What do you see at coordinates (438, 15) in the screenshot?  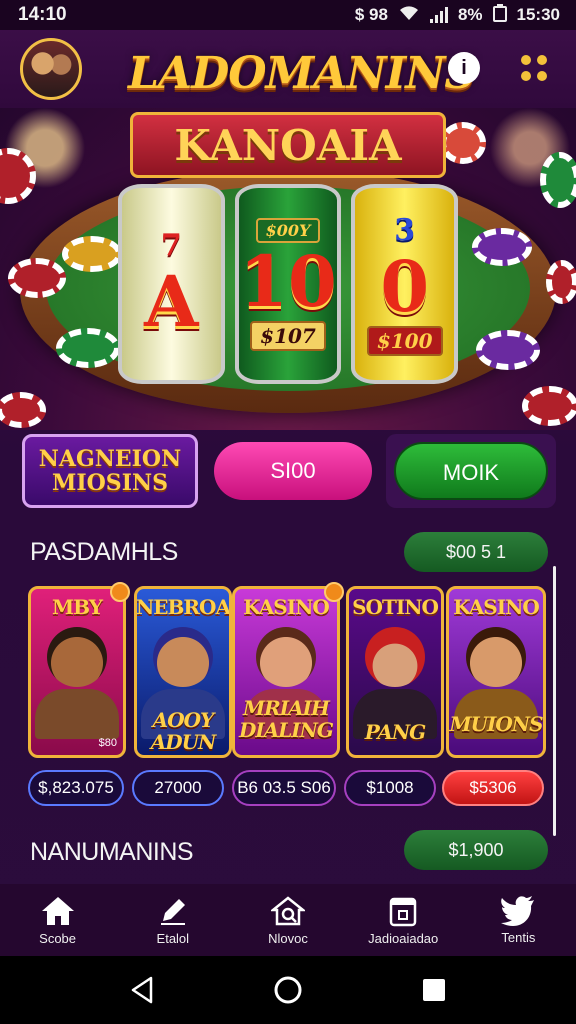 I see `signal-icon` at bounding box center [438, 15].